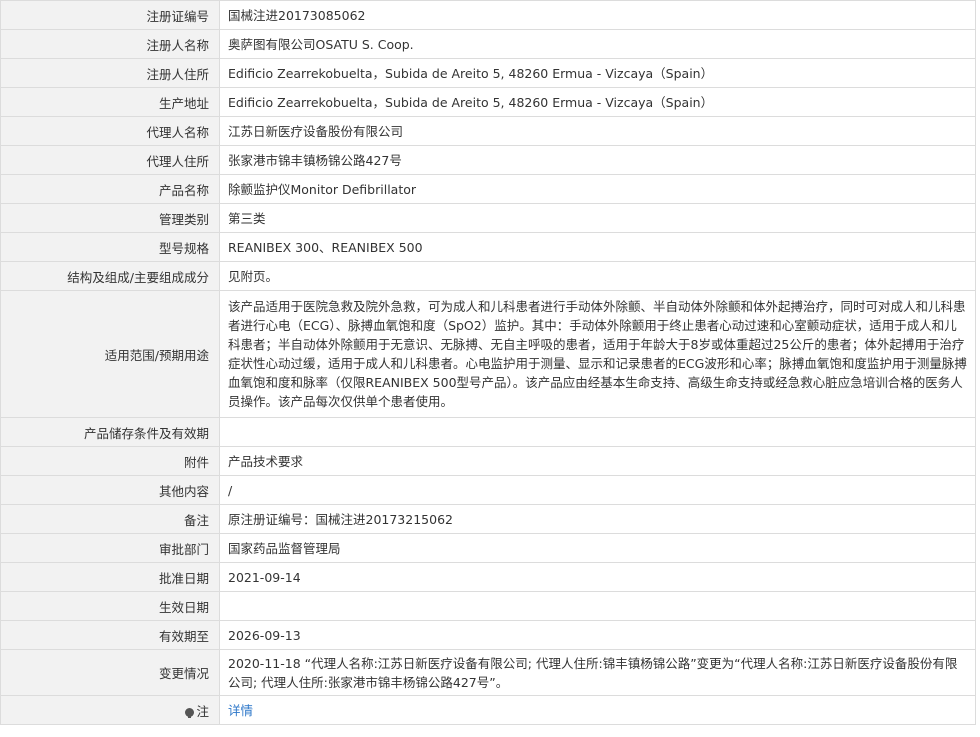  What do you see at coordinates (240, 710) in the screenshot?
I see `details-link: 详情` at bounding box center [240, 710].